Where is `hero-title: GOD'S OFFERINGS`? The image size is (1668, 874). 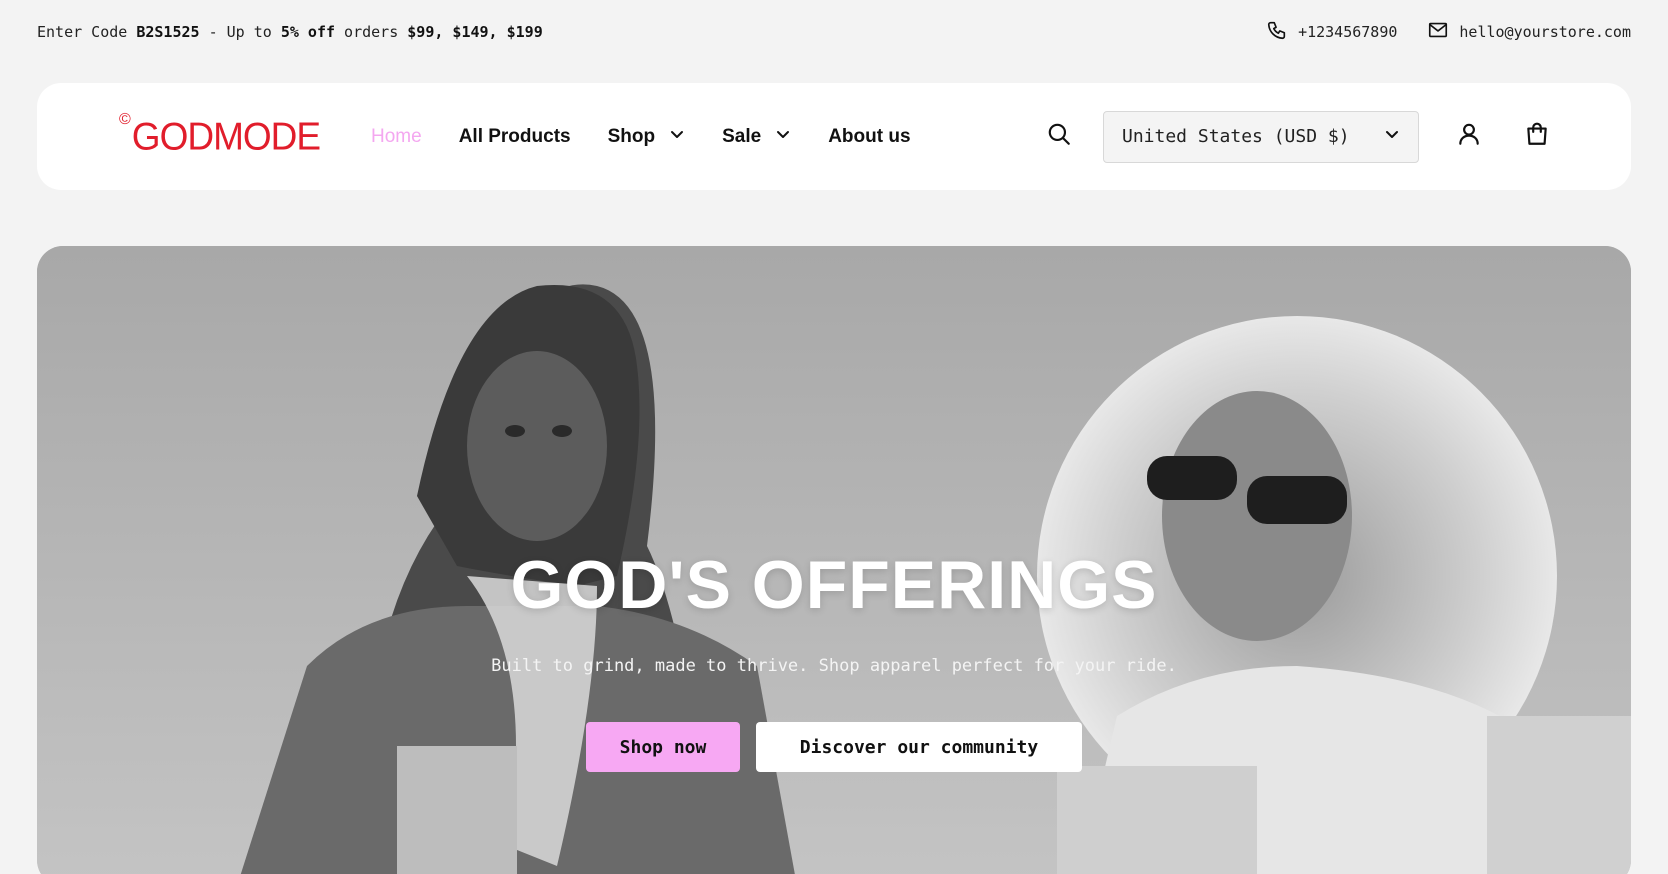
hero-title: GOD'S OFFERINGS is located at coordinates (834, 585).